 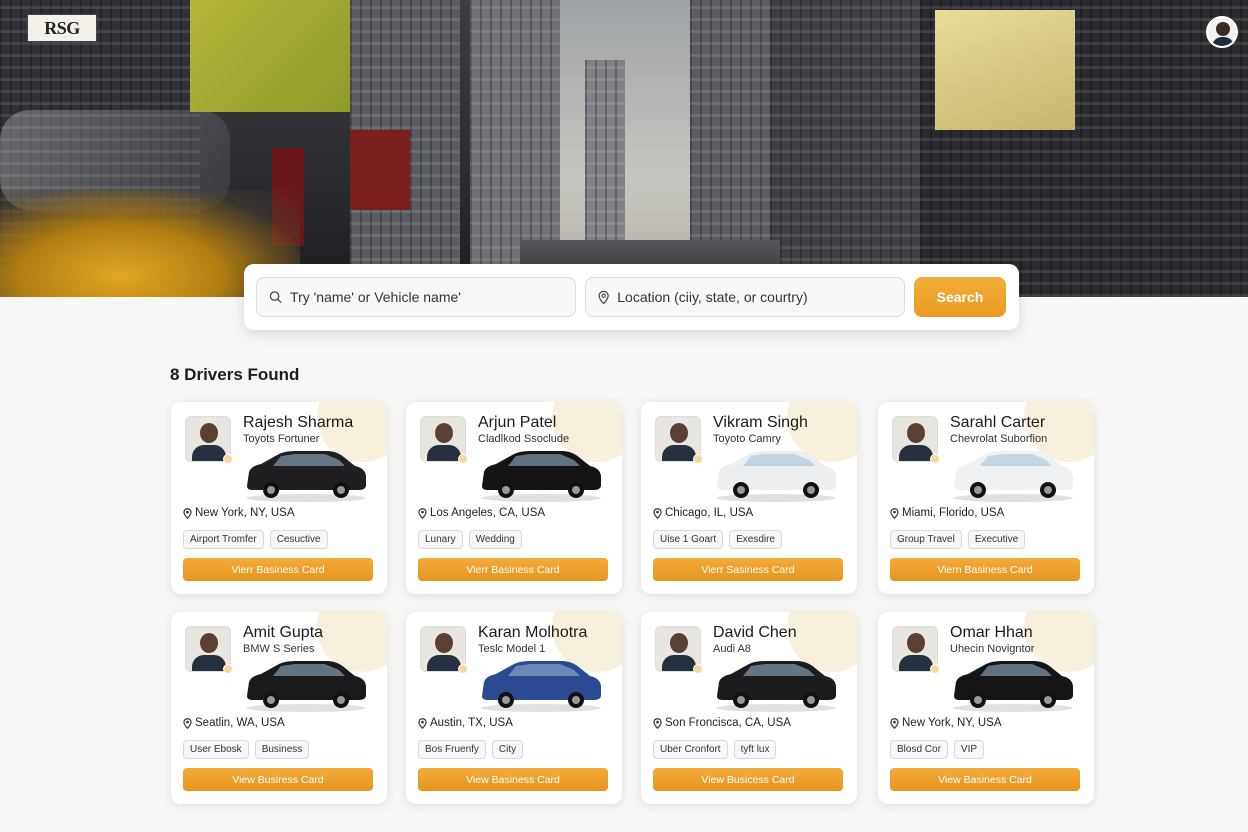 I want to click on search-icon, so click(x=275, y=297).